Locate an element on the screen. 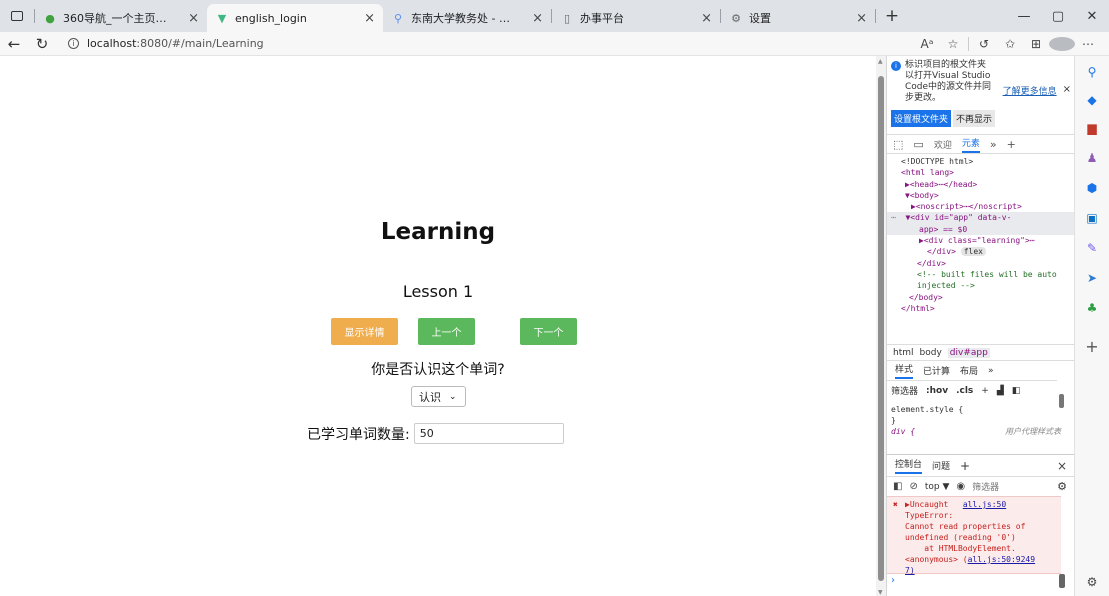  set-root-folder-button: 设置根文件夹 is located at coordinates (921, 118).